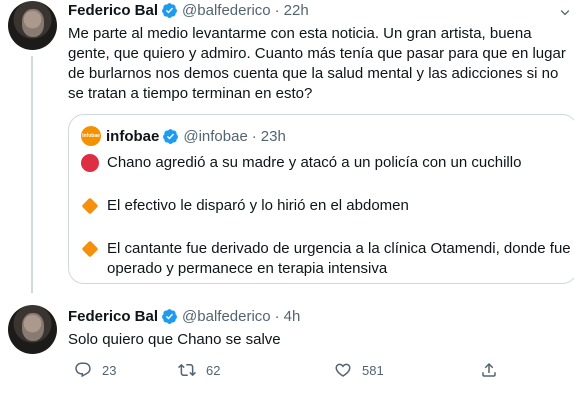 This screenshot has height=407, width=574. I want to click on tweet-actions: 23 62 581, so click(288, 371).